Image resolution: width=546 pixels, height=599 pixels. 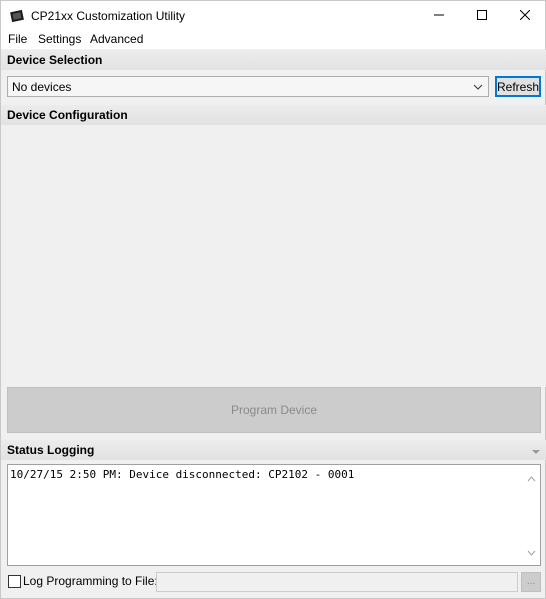 I want to click on close-button, so click(x=524, y=16).